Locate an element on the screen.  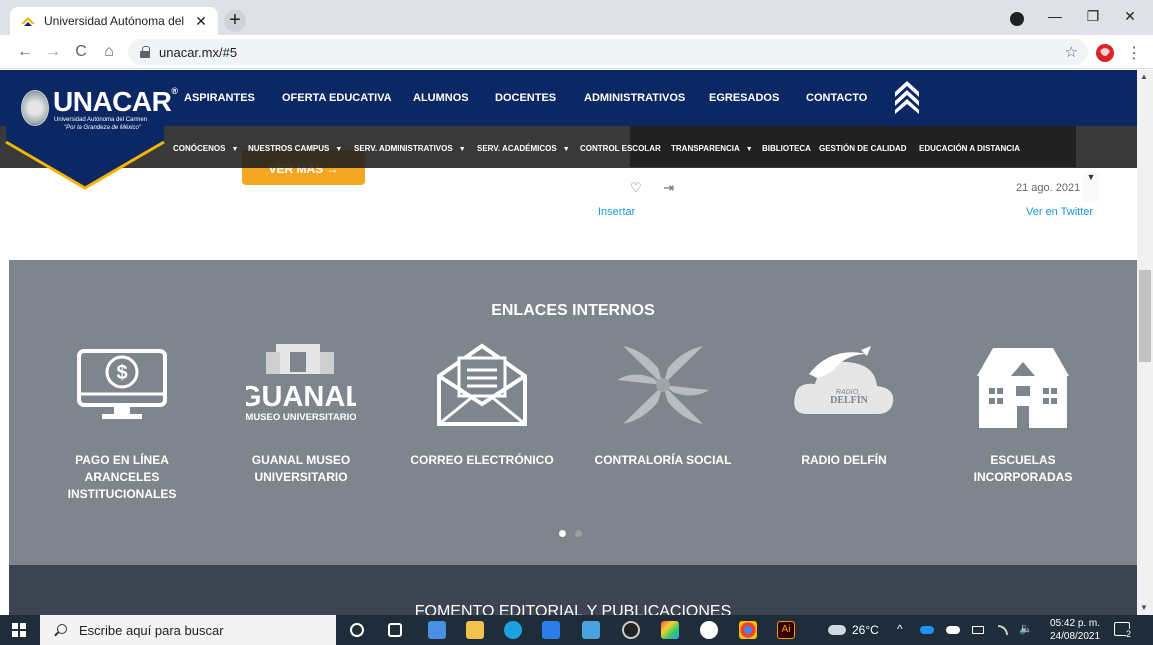
weather-cloud-icon is located at coordinates (837, 630).